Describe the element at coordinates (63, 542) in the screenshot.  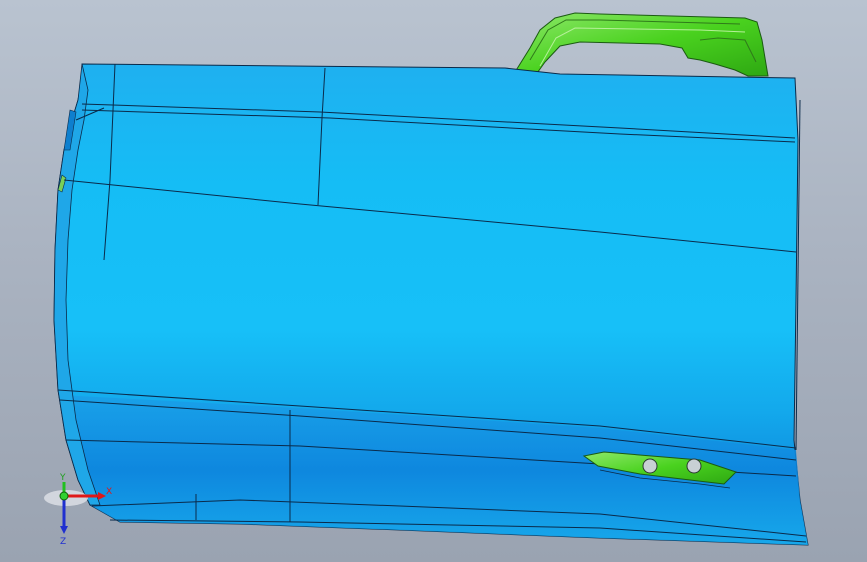
I see `z-axis-label: Z` at that location.